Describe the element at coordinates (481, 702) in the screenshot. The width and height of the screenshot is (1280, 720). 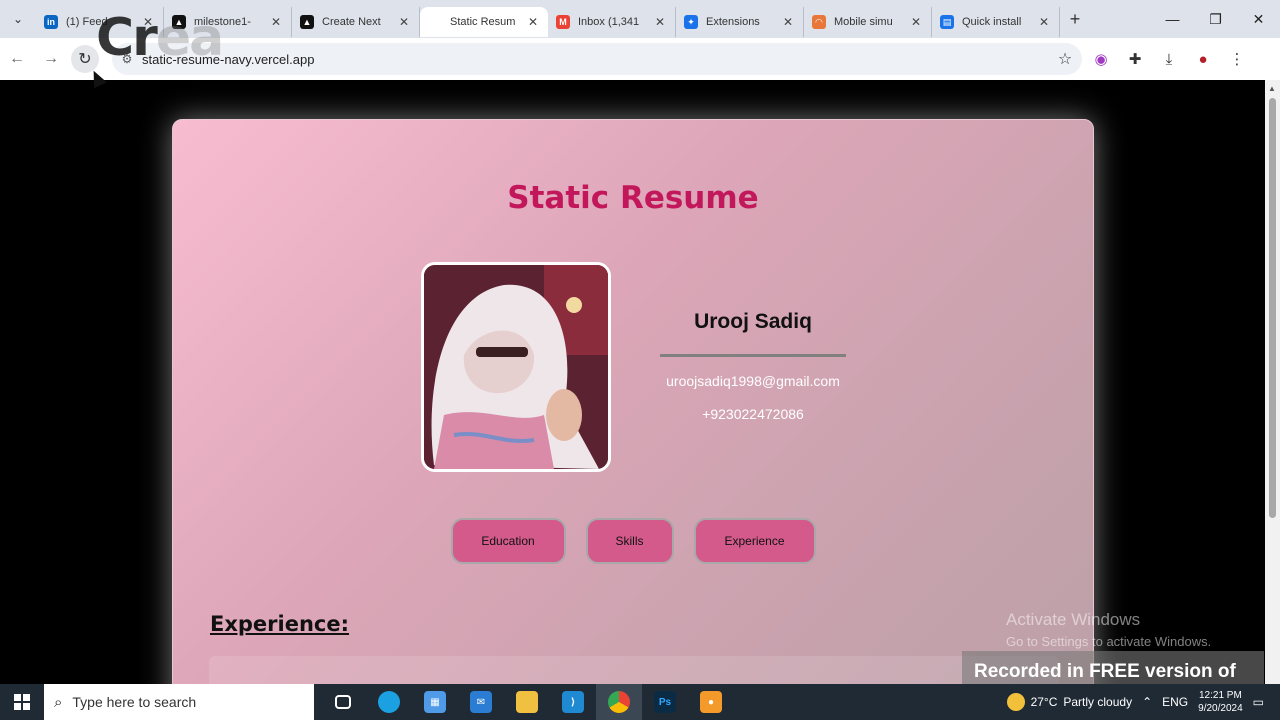
I see `mail-icon: ✉` at that location.